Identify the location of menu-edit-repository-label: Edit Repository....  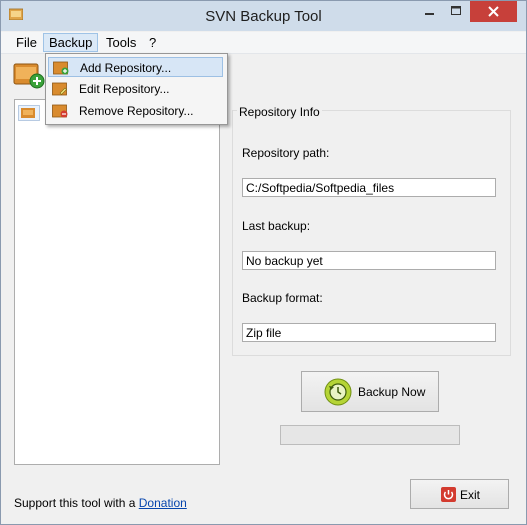
(124, 89).